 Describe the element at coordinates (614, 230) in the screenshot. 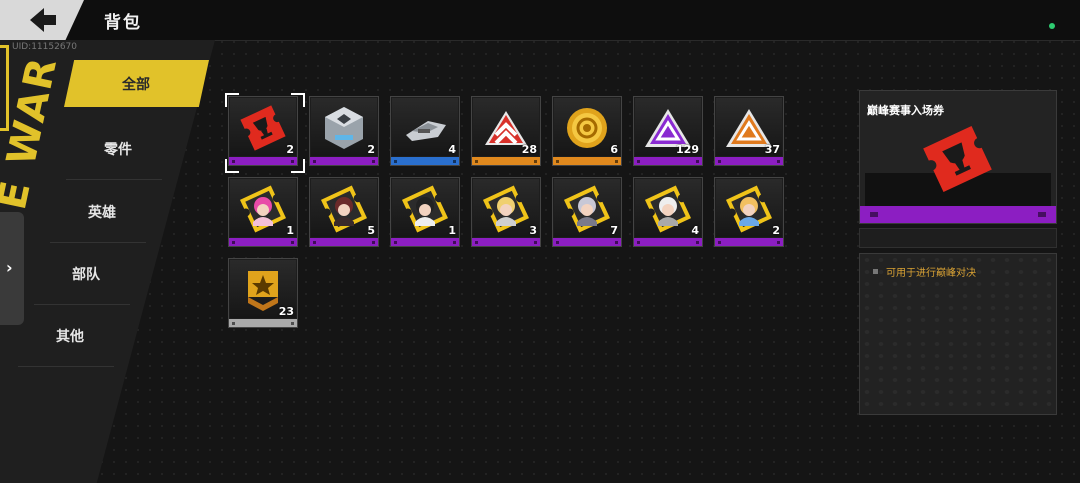

I see `item-count: 7` at that location.